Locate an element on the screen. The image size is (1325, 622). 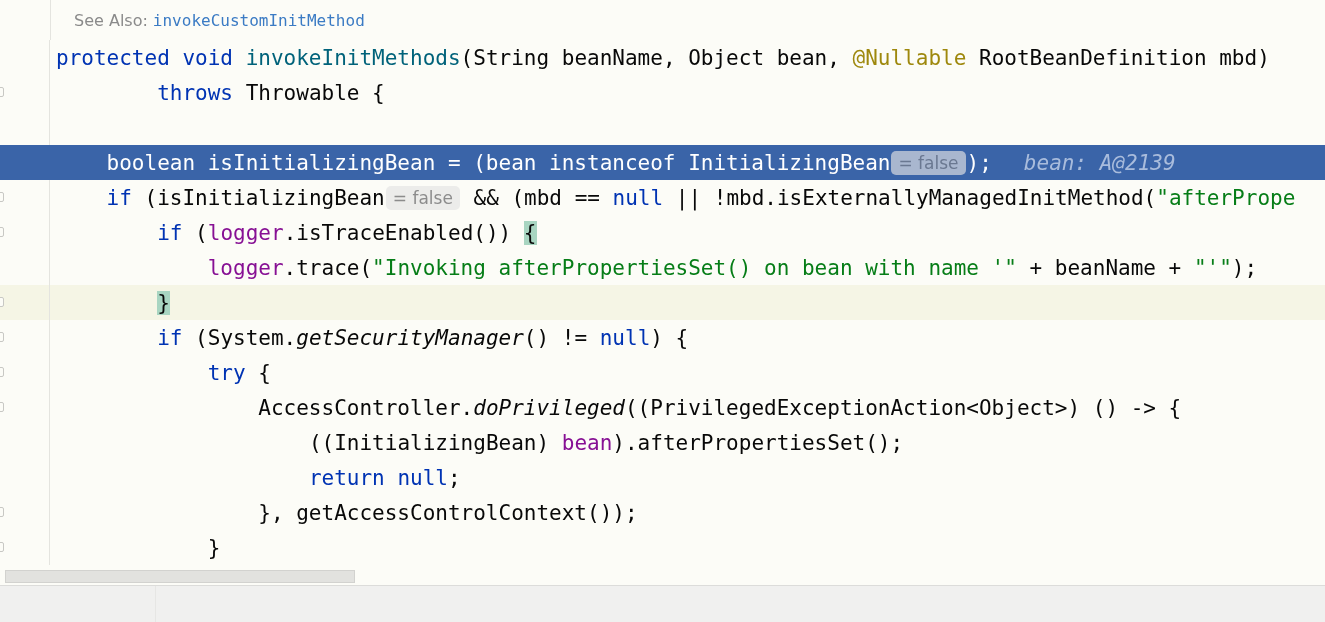
code-text: if (System.getSecurityManager() != null) { is located at coordinates (422, 337).